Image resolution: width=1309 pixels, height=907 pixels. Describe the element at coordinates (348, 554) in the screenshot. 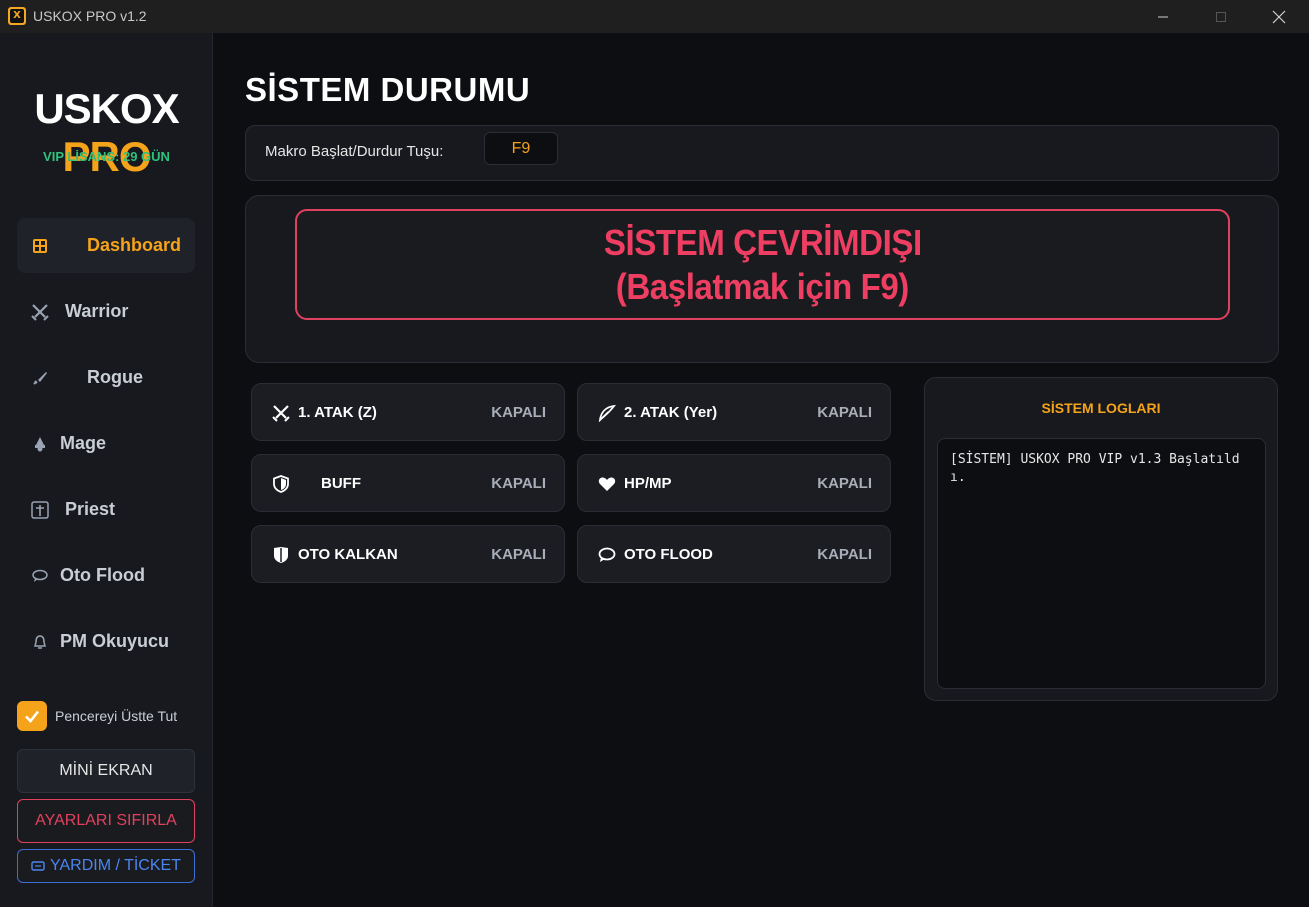

I see `feature-name: OTO KALKAN` at that location.